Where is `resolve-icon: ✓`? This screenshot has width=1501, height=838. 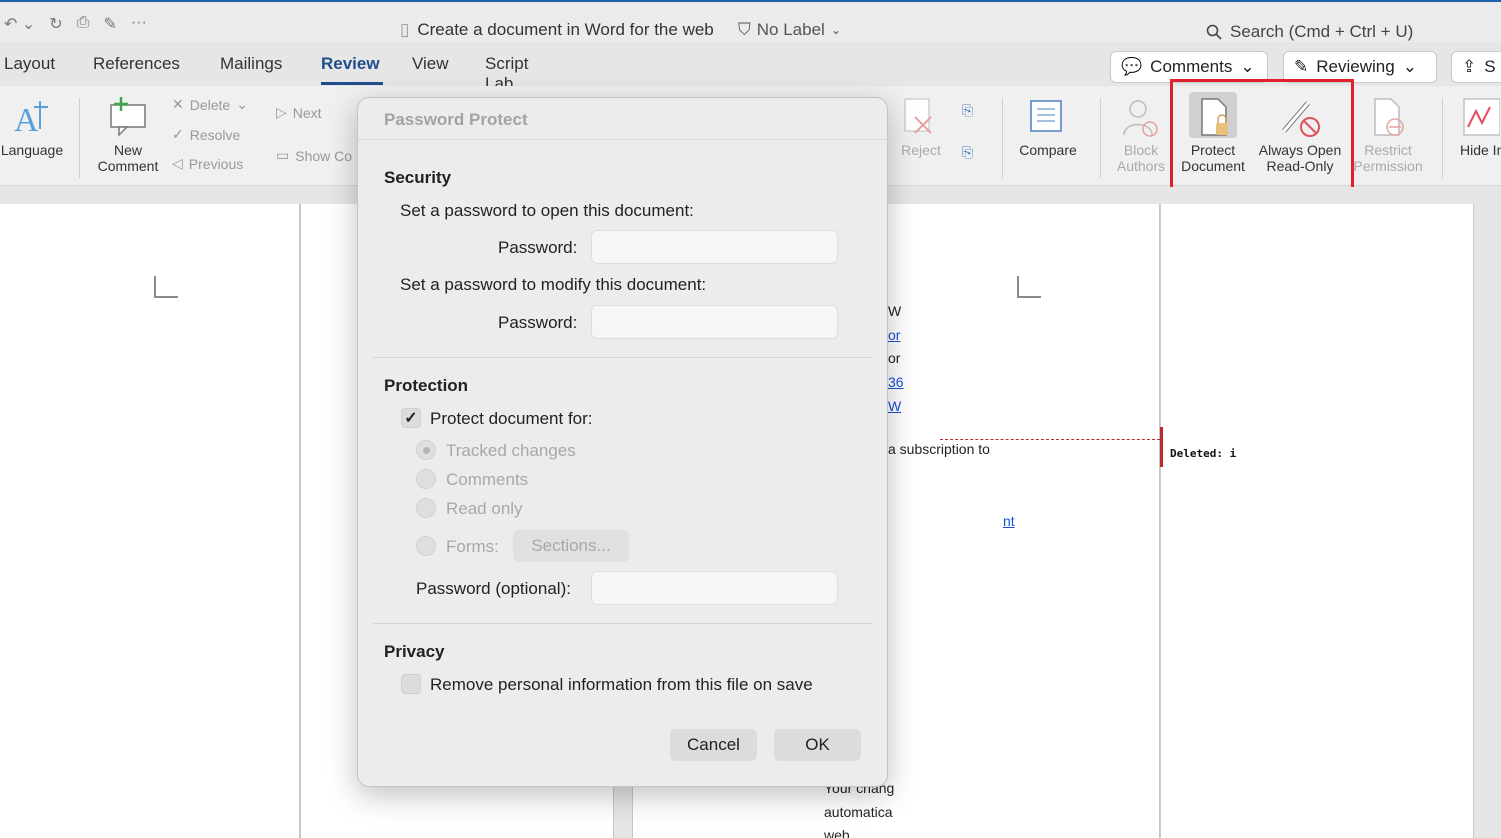 resolve-icon: ✓ is located at coordinates (178, 134).